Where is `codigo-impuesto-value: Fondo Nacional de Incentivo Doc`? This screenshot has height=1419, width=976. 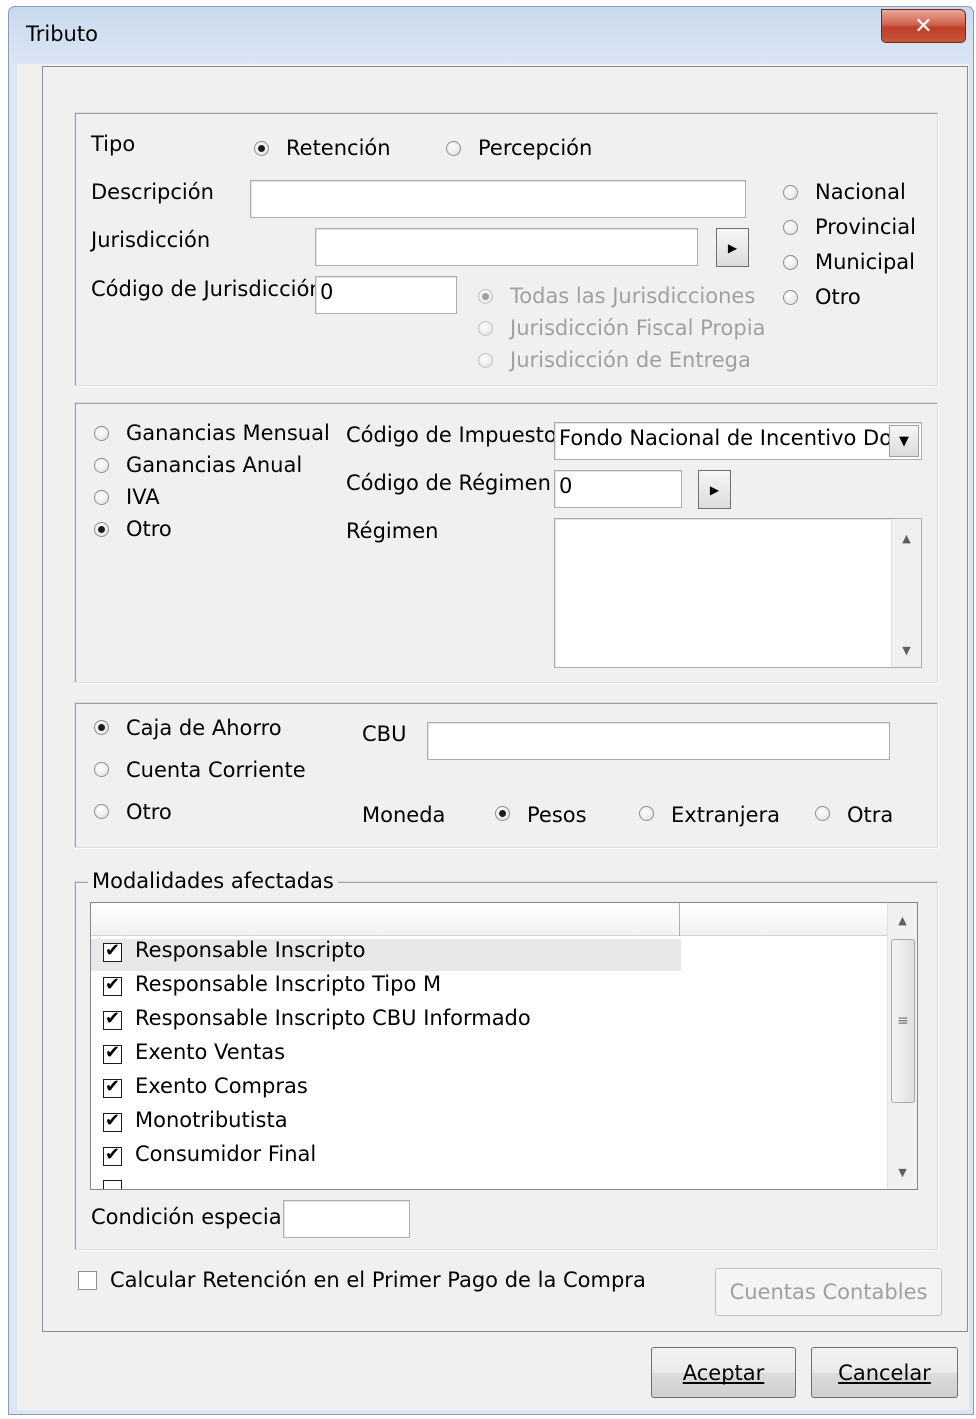 codigo-impuesto-value: Fondo Nacional de Incentivo Doc is located at coordinates (731, 438).